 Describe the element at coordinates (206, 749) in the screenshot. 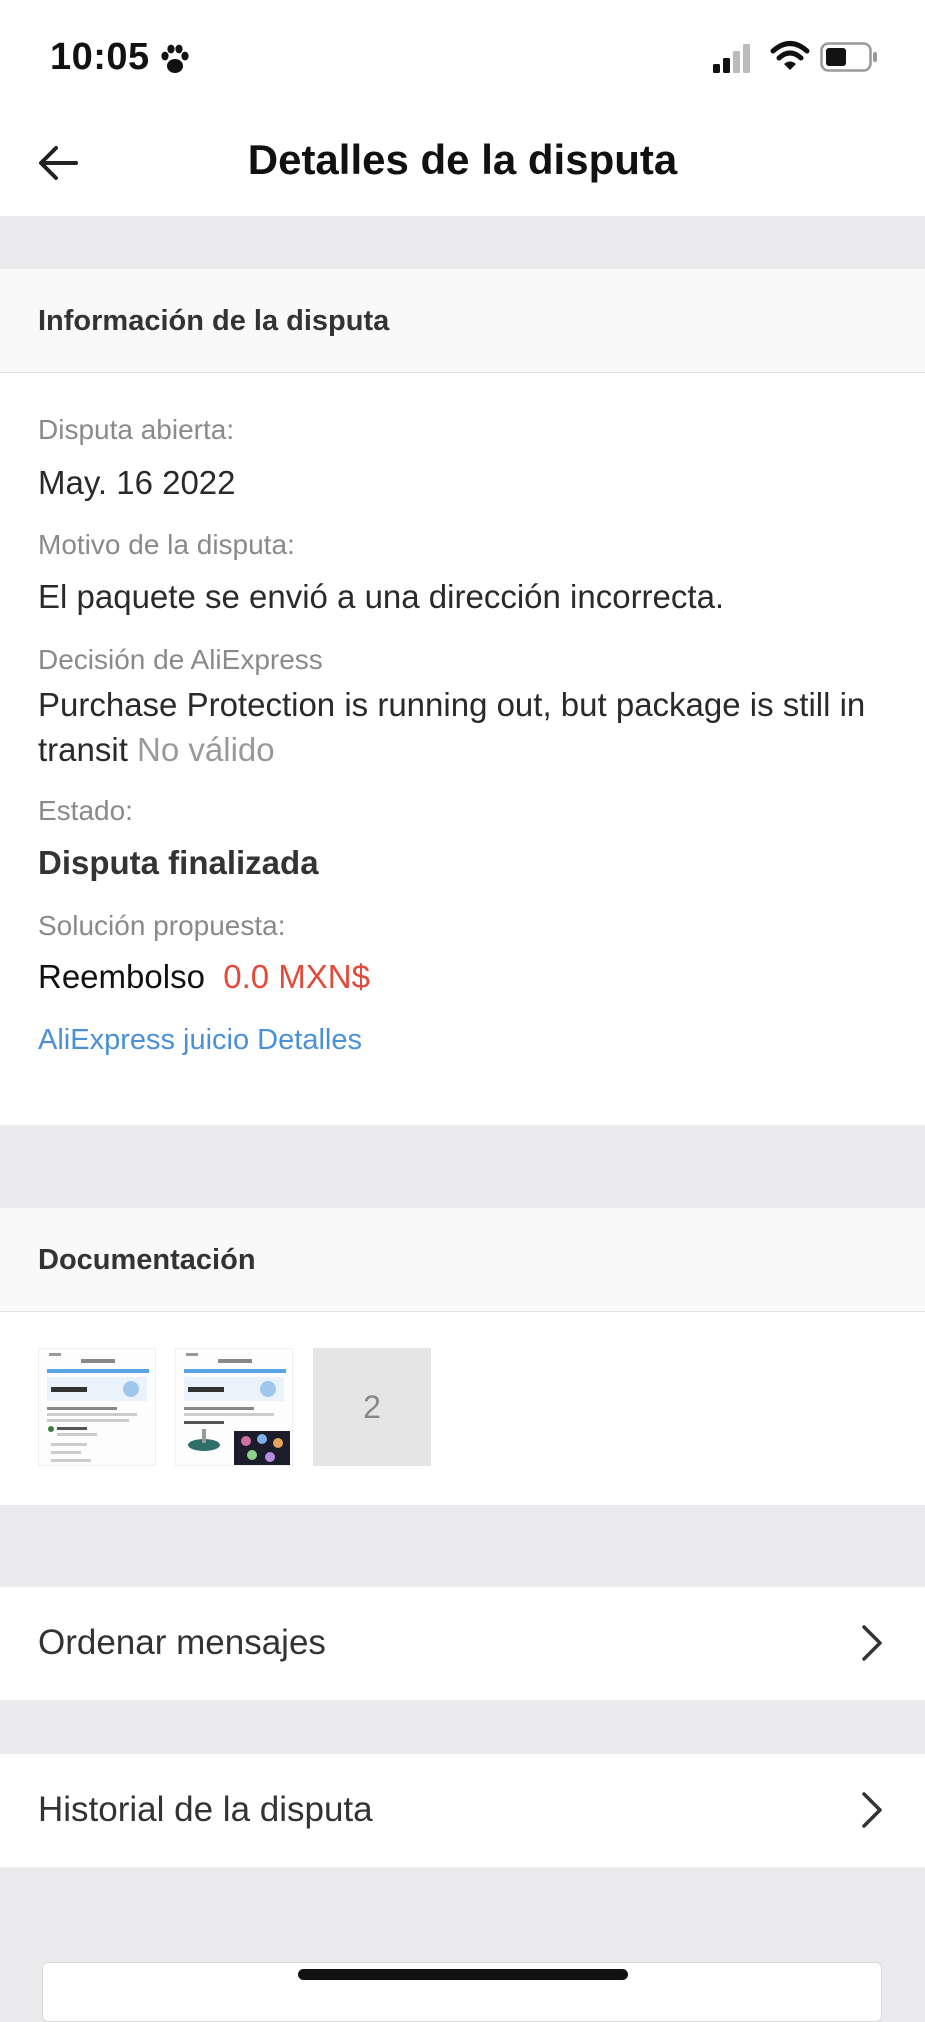

I see `decision-status: No válido` at that location.